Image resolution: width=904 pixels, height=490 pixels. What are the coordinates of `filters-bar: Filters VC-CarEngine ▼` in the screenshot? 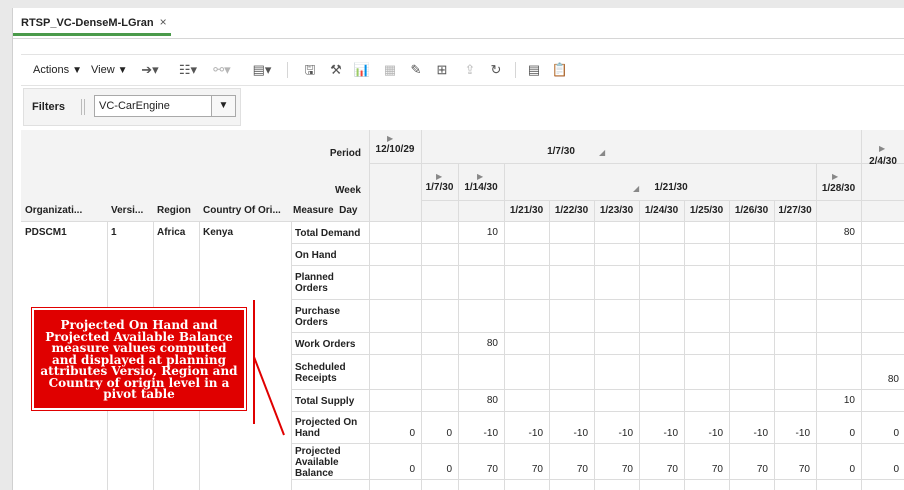 It's located at (132, 107).